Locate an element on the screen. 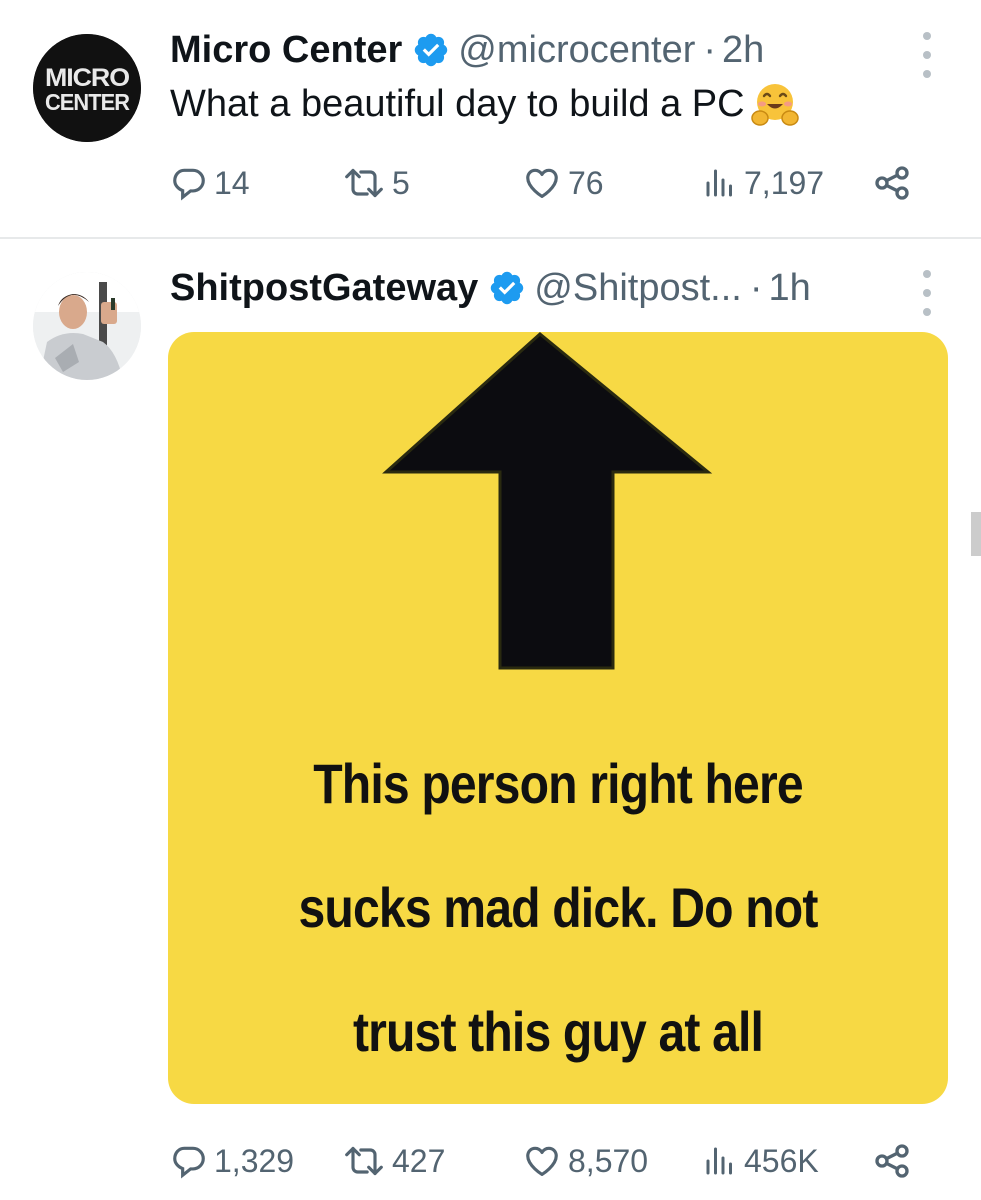 The image size is (981, 1200). reply-count: 14 is located at coordinates (232, 182).